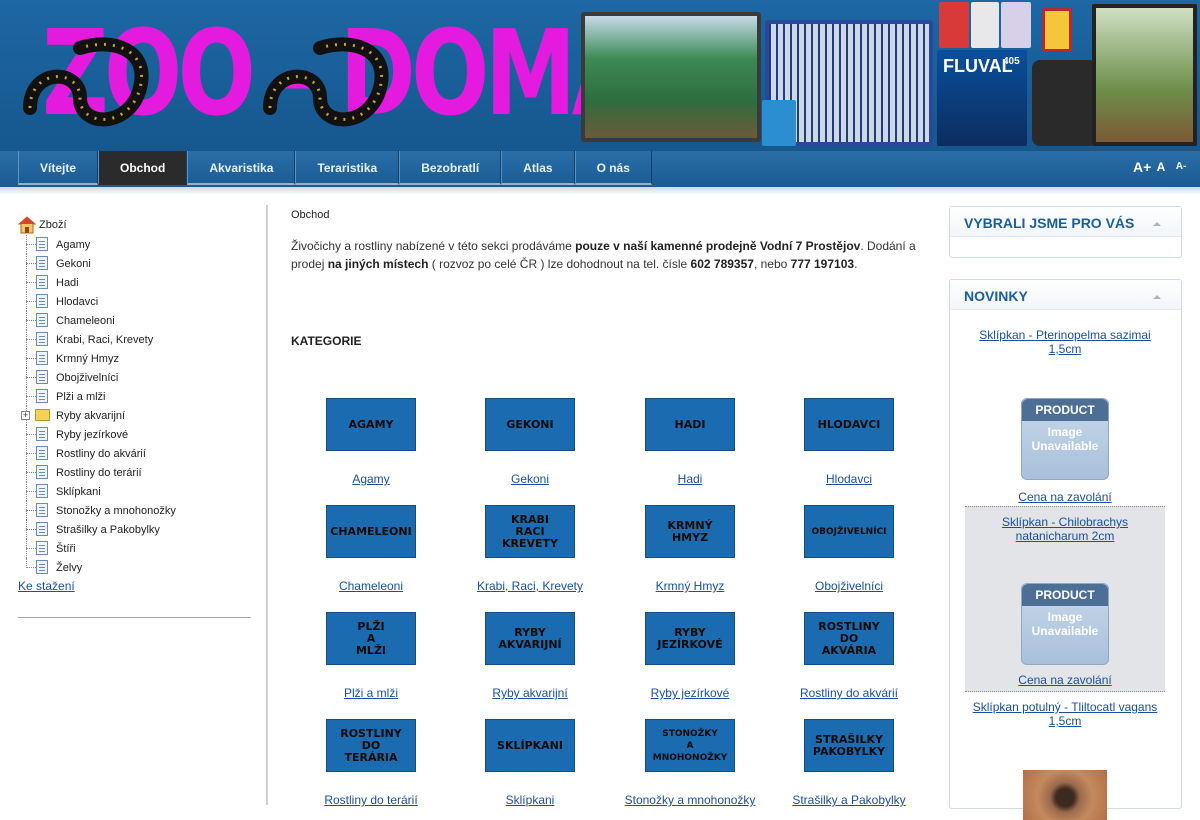 This screenshot has width=1200, height=820. I want to click on category-link: Strašilky a Pakobylky, so click(849, 800).